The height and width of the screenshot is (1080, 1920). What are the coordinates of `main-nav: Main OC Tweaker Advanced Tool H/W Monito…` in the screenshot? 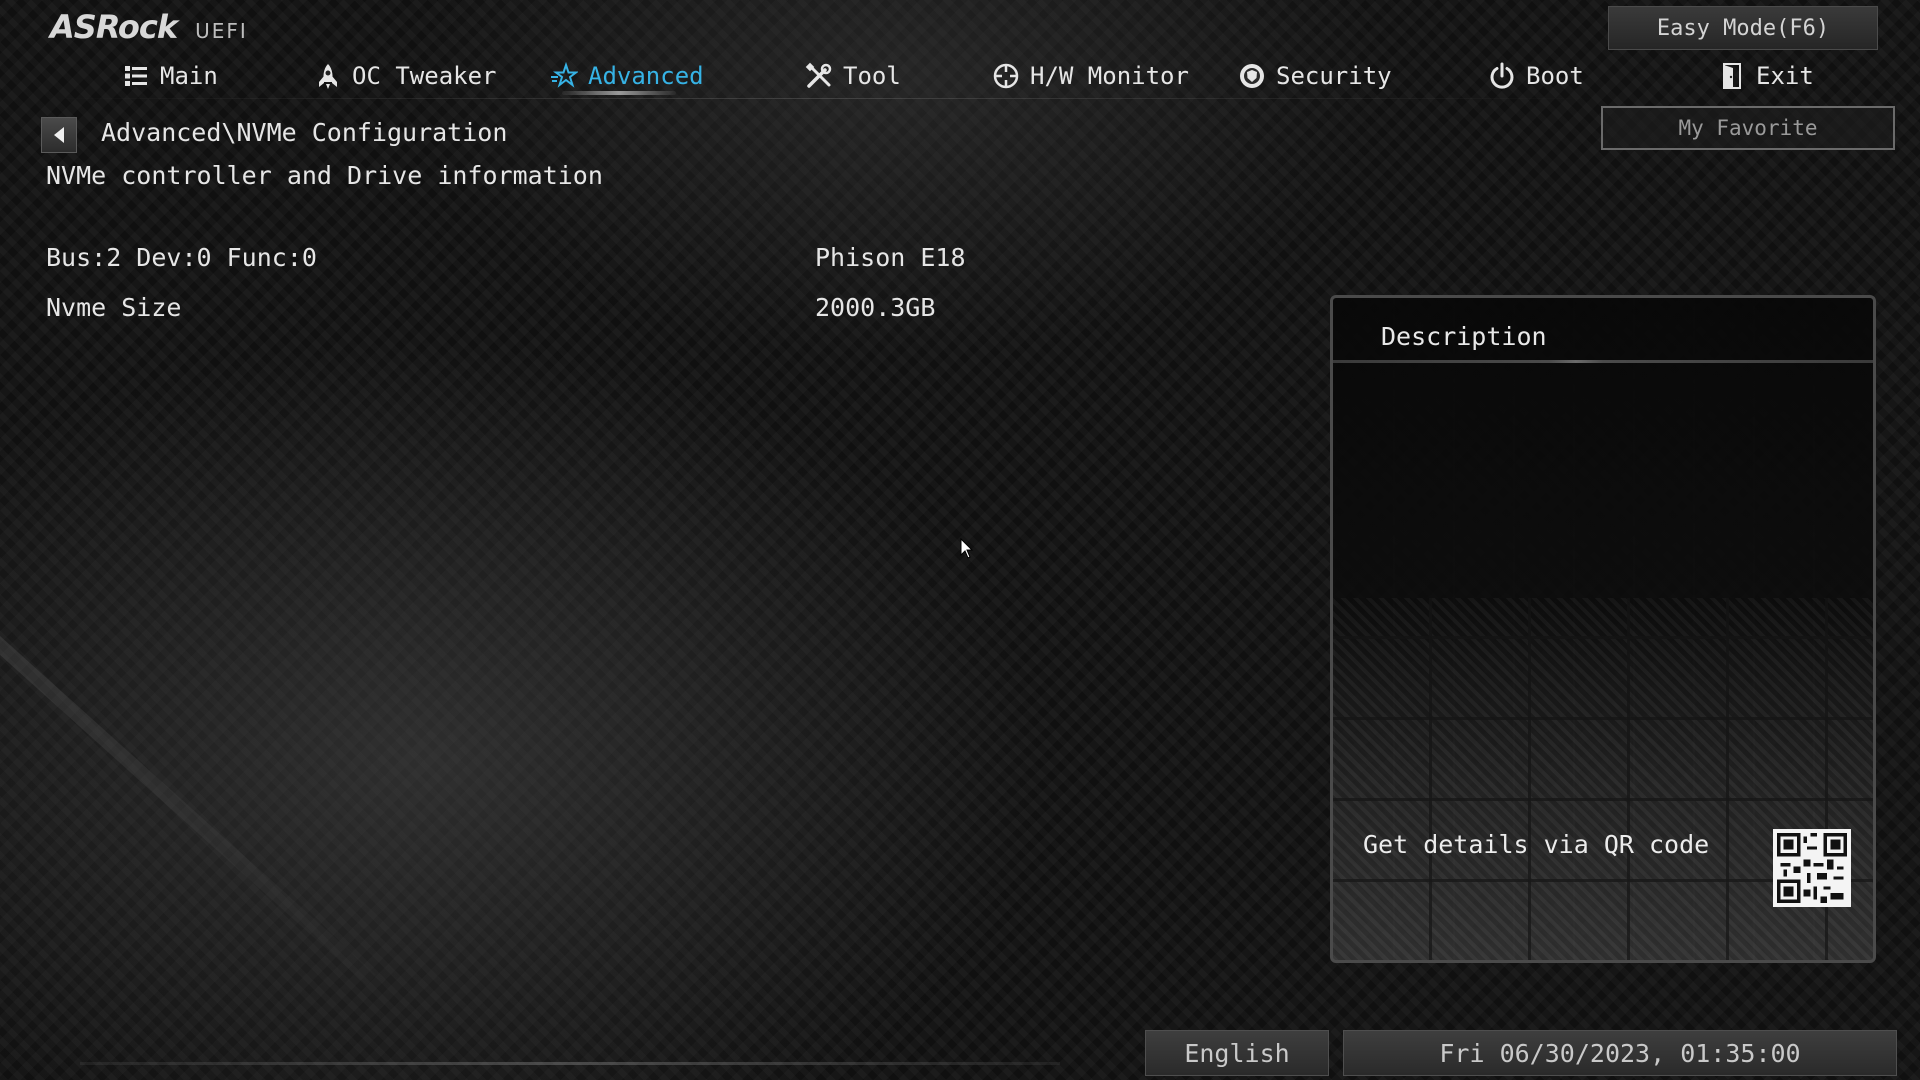 It's located at (960, 76).